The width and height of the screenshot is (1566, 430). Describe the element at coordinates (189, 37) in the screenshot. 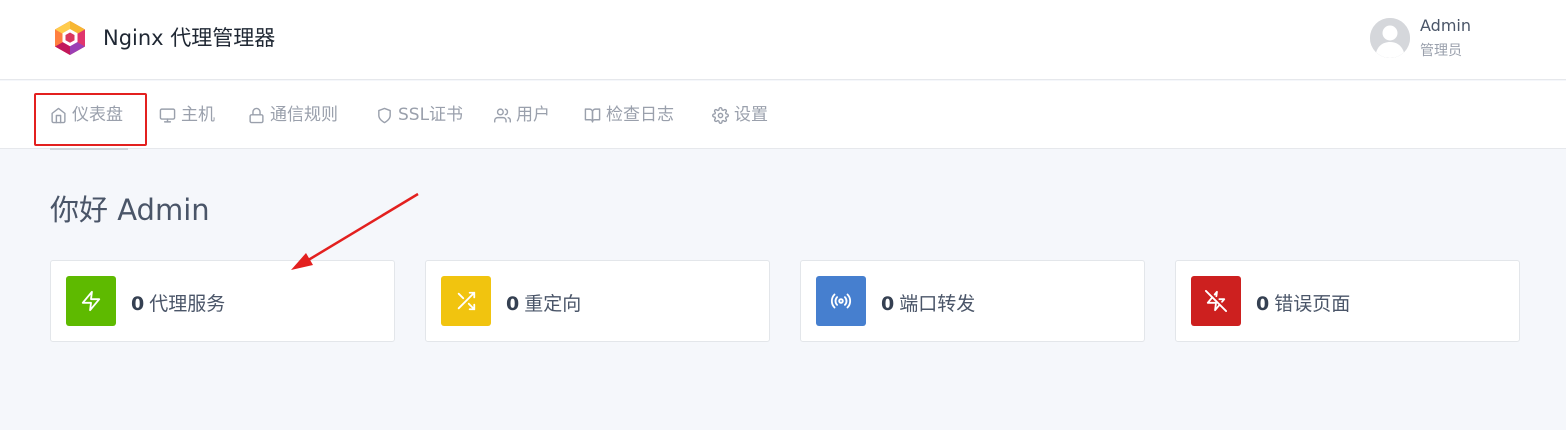

I see `app-title: Nginx 代理管理器` at that location.